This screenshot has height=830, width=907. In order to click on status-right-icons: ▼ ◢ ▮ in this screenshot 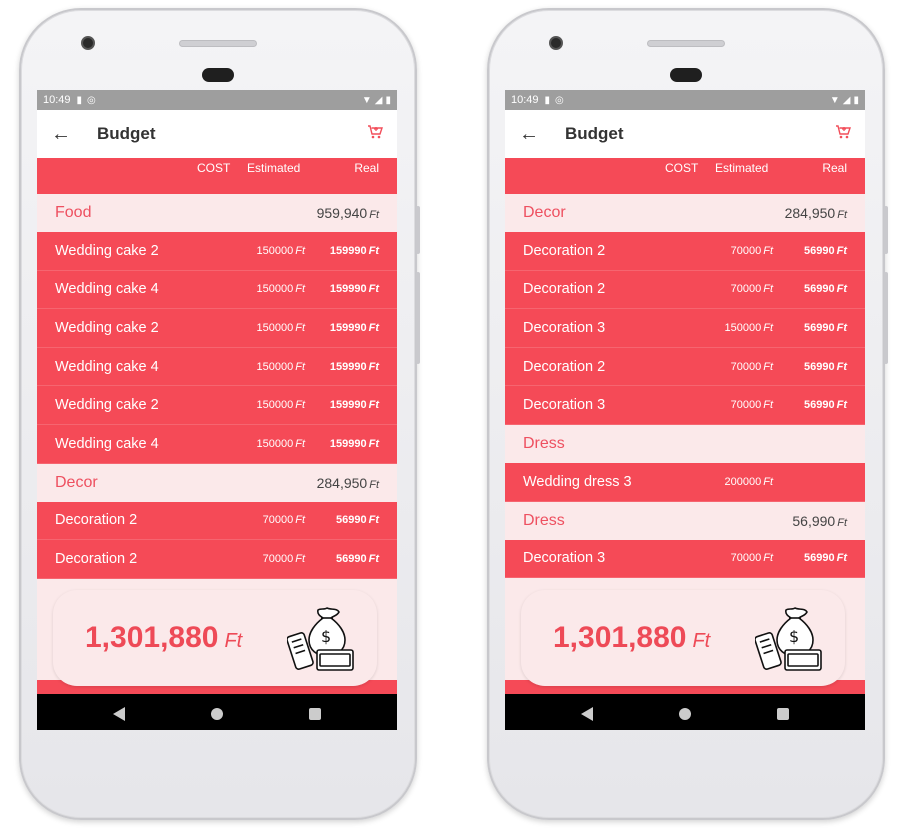, I will do `click(376, 100)`.